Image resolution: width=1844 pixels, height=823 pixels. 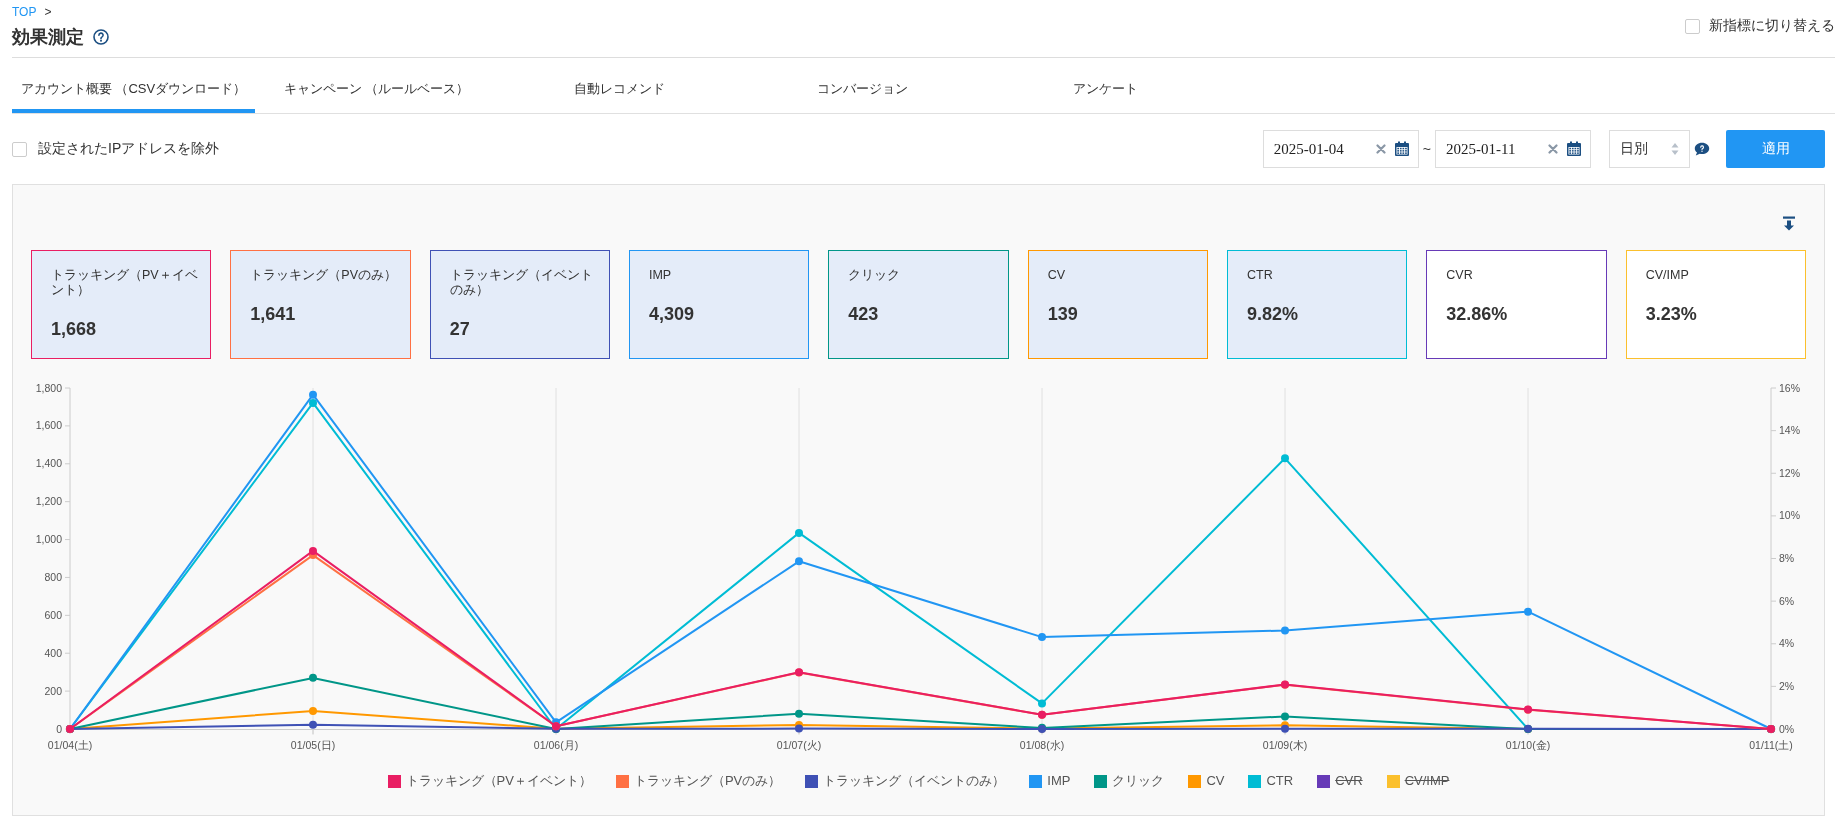 What do you see at coordinates (1042, 745) in the screenshot?
I see `x-axis-label: 01/08(水)` at bounding box center [1042, 745].